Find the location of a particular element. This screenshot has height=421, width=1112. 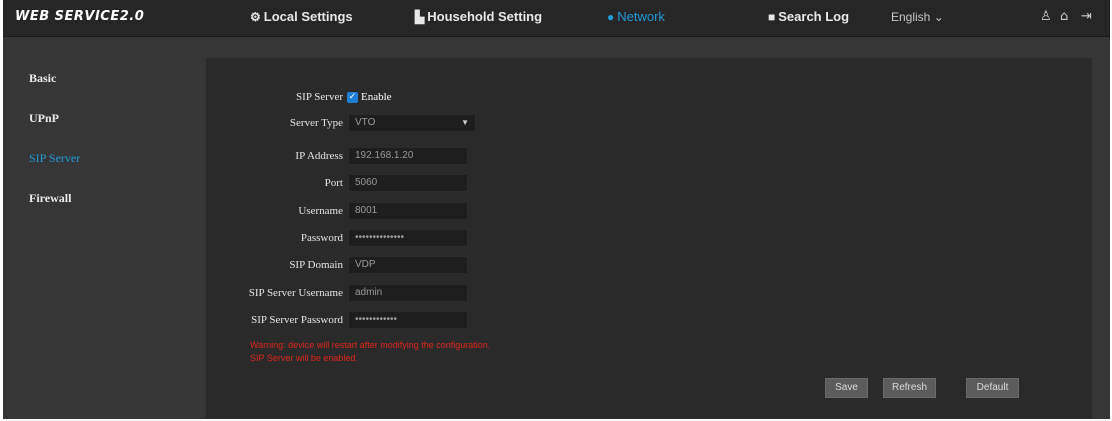

globe-icon: ● is located at coordinates (611, 16).